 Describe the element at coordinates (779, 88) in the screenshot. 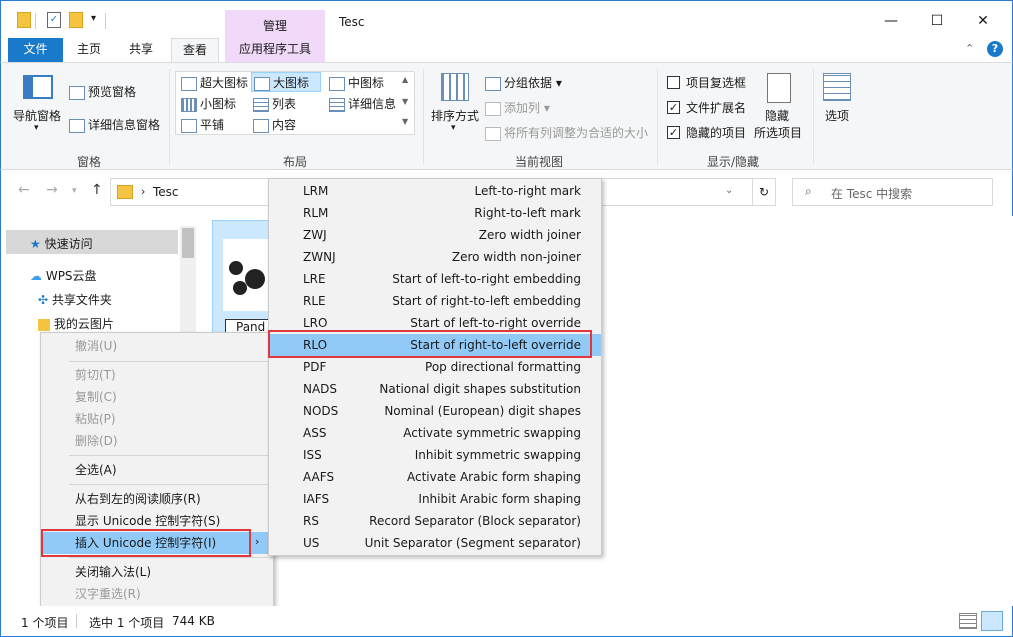

I see `hide-selected-icon` at that location.